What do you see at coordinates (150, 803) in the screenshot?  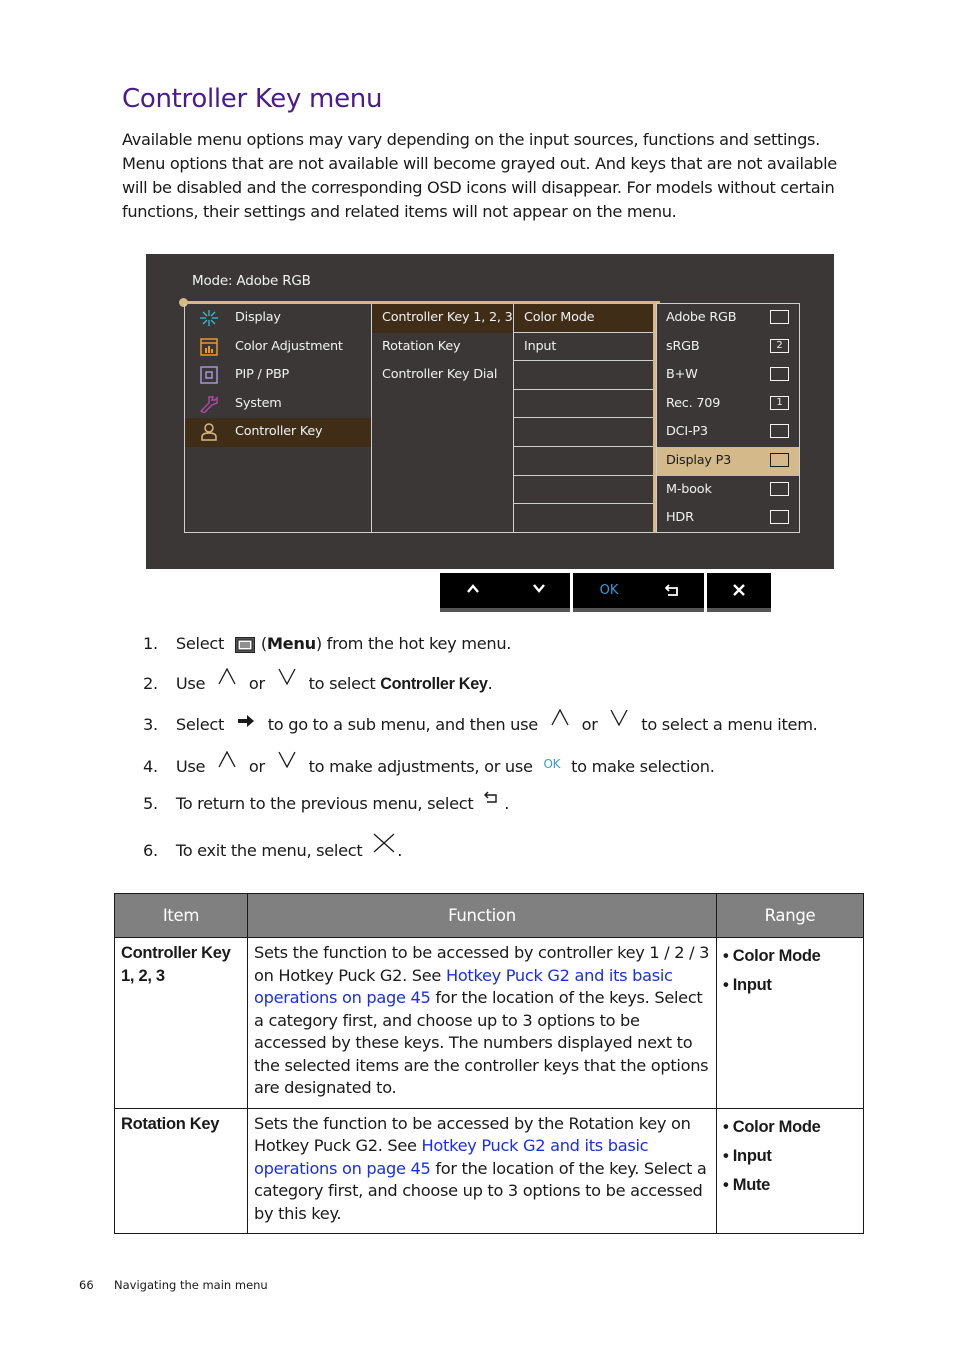 I see `step-number: 5.` at bounding box center [150, 803].